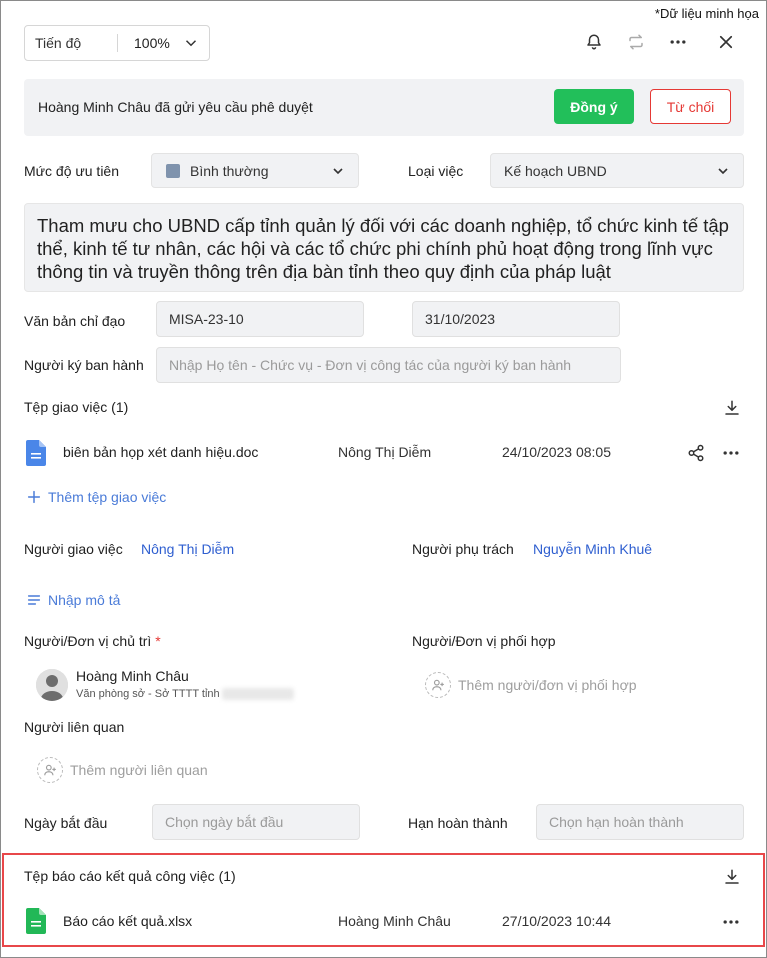  I want to click on doc-file-icon, so click(36, 453).